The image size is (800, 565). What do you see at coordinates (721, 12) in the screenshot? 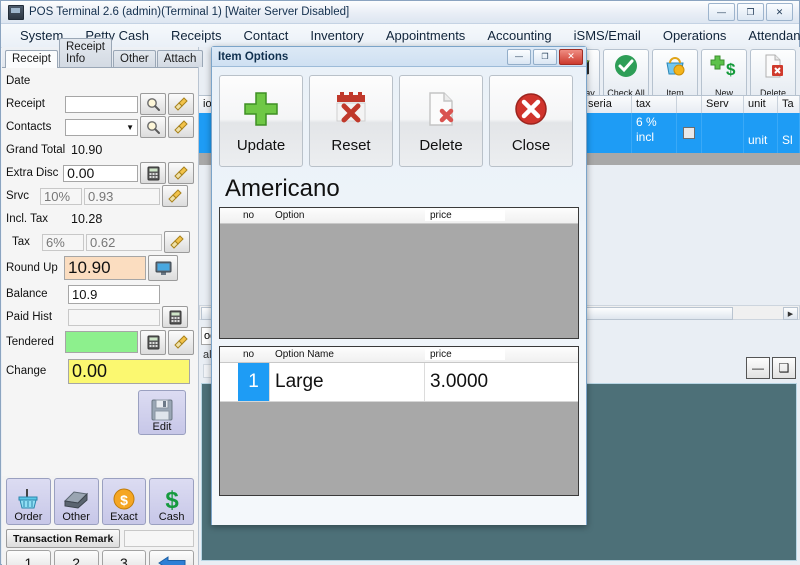
I see `minimize-button: —` at bounding box center [721, 12].